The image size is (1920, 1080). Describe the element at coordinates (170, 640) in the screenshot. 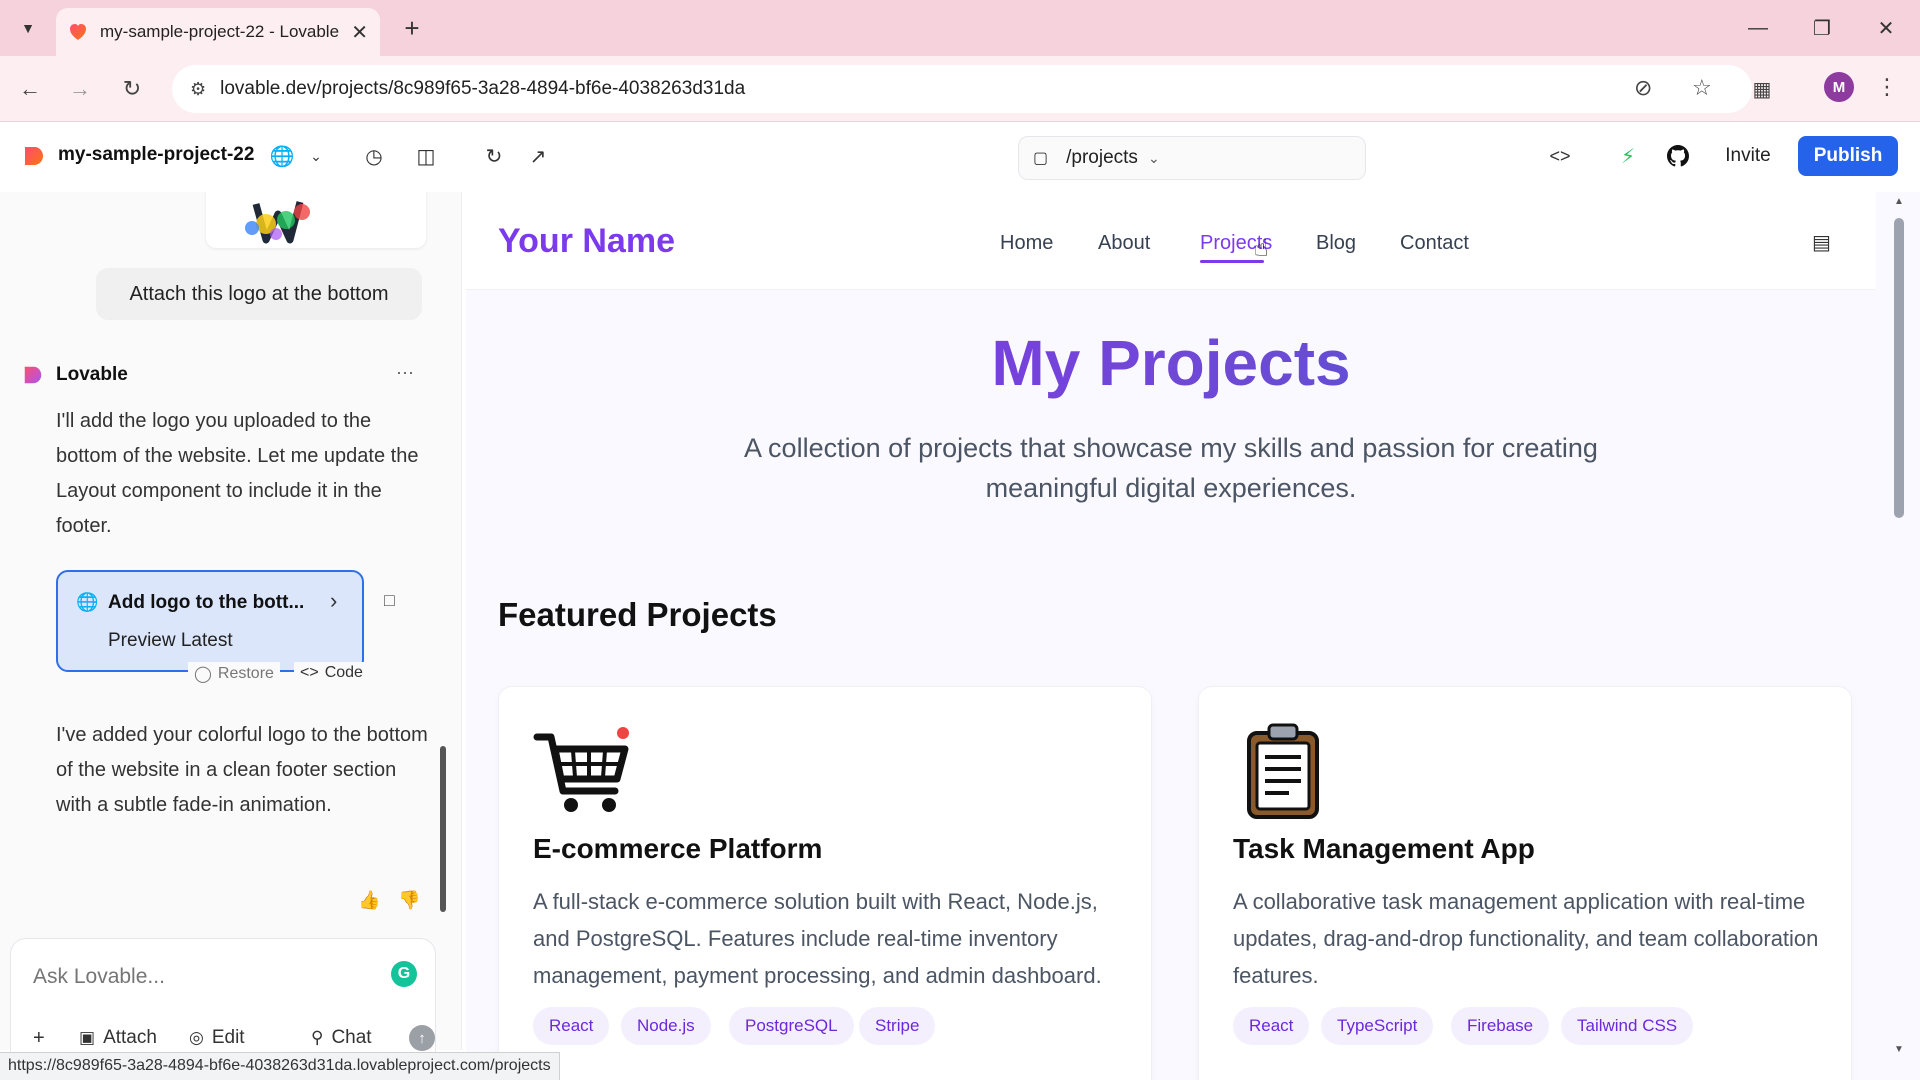

I see `change-subtitle: Preview Latest` at that location.